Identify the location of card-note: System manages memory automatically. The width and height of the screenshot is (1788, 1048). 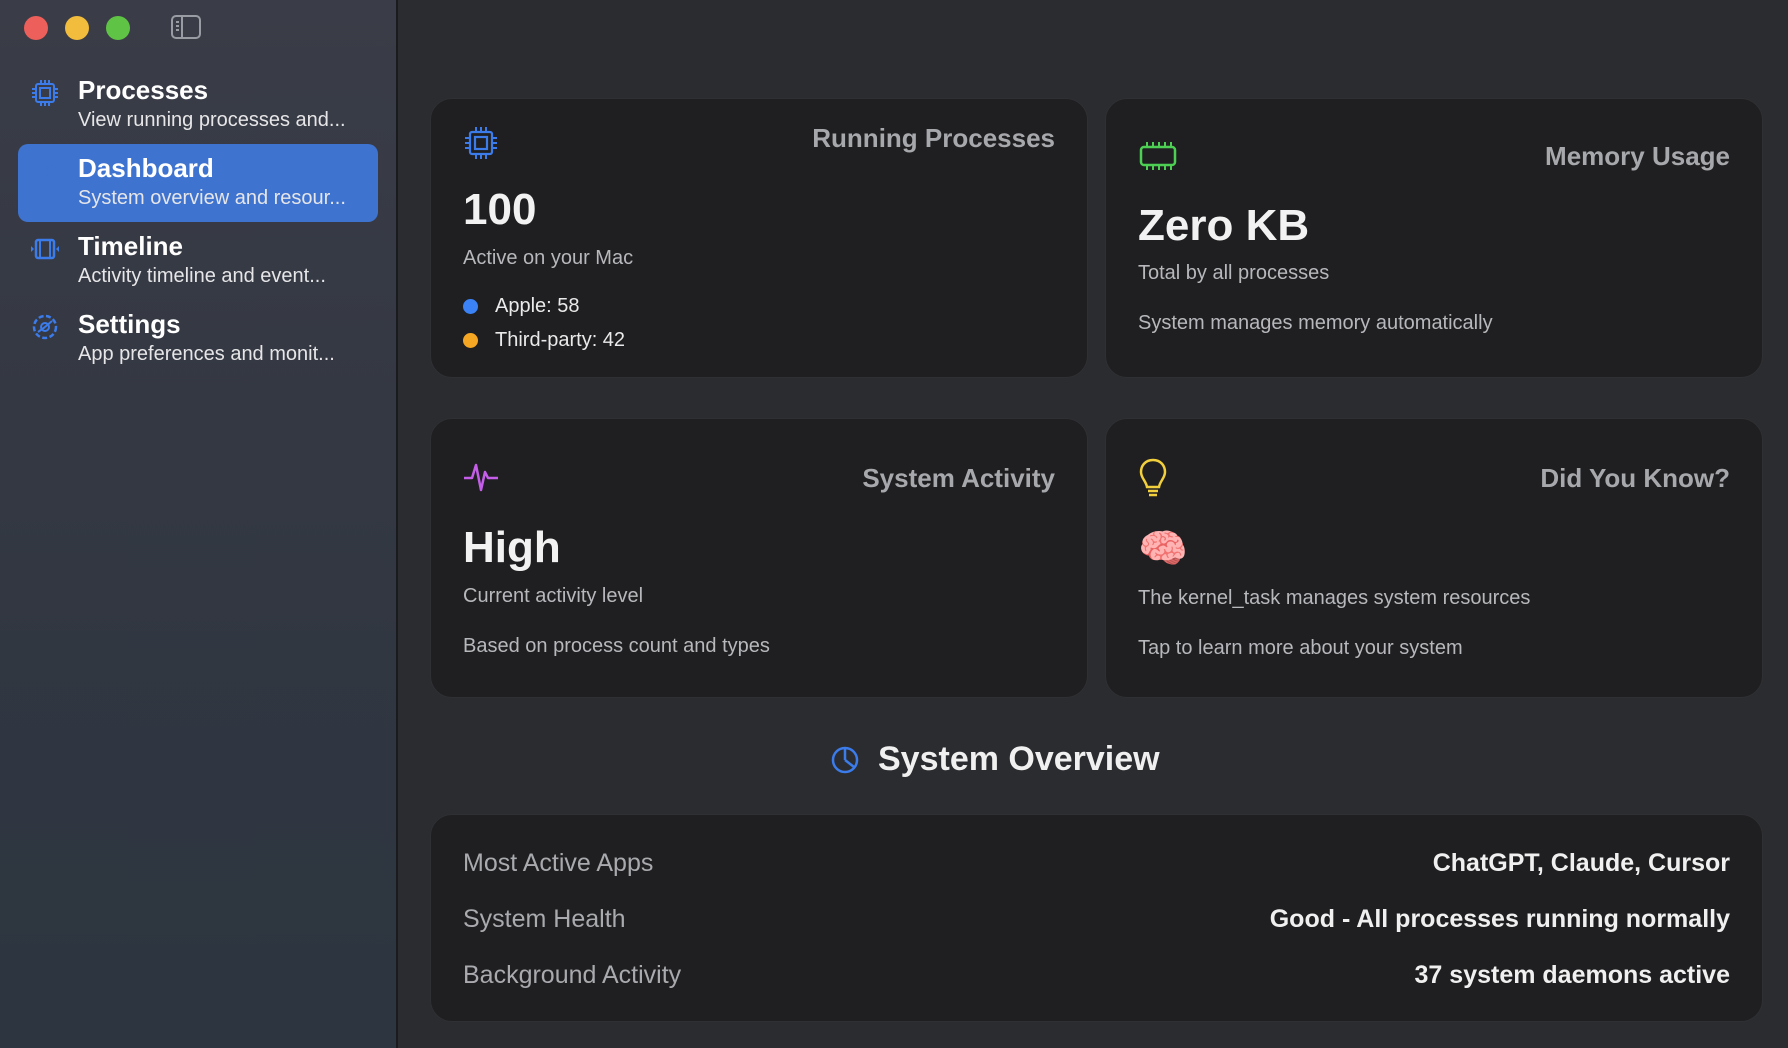
(1315, 323).